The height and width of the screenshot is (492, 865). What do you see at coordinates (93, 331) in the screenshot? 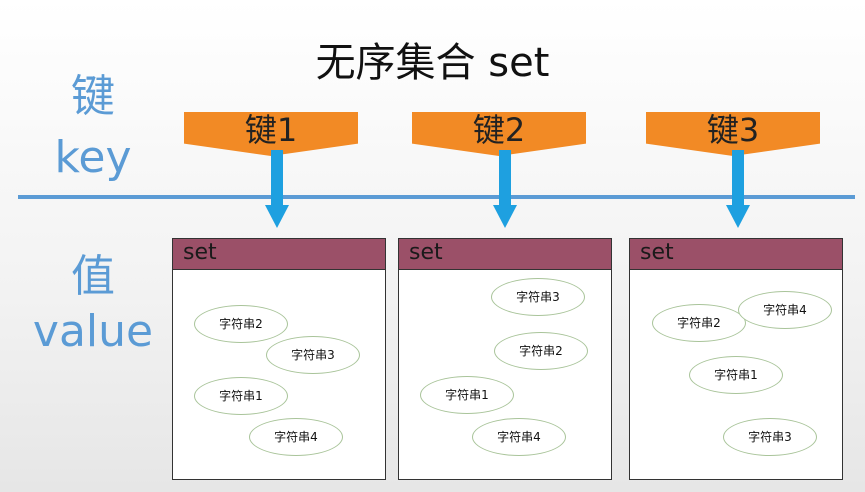
I see `label-value-en: value` at bounding box center [93, 331].